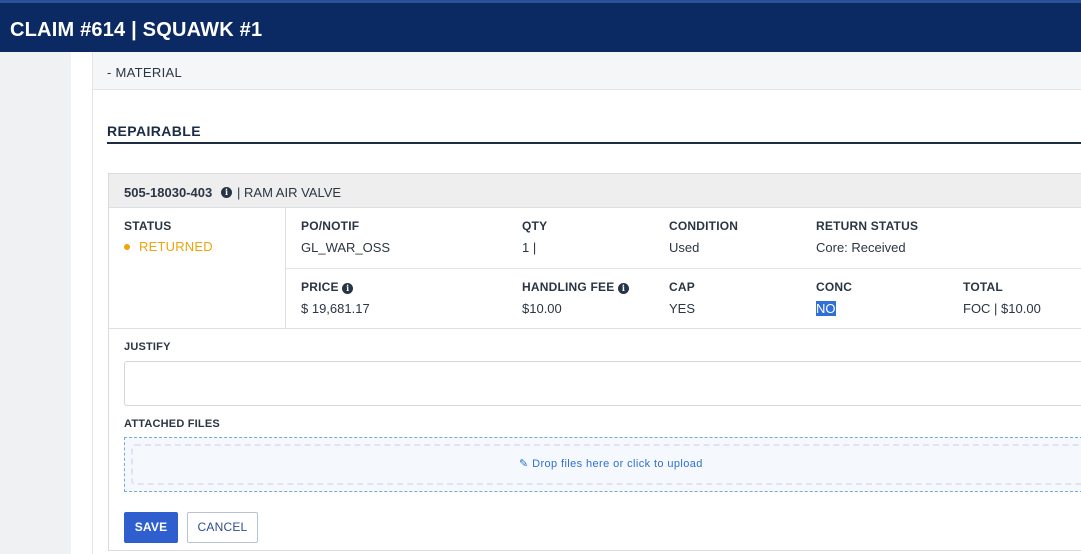 Image resolution: width=1081 pixels, height=554 pixels. I want to click on return-status-label: RETURN STATUS, so click(867, 226).